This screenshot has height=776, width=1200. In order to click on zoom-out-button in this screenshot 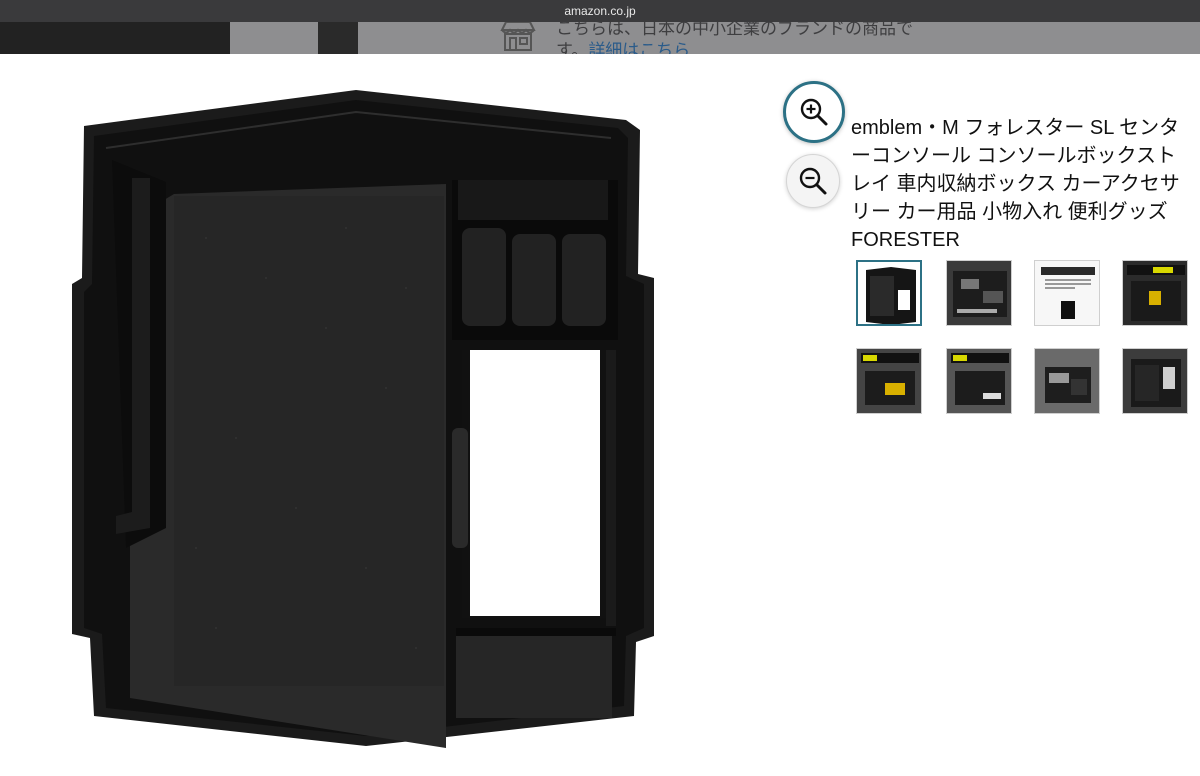, I will do `click(813, 181)`.